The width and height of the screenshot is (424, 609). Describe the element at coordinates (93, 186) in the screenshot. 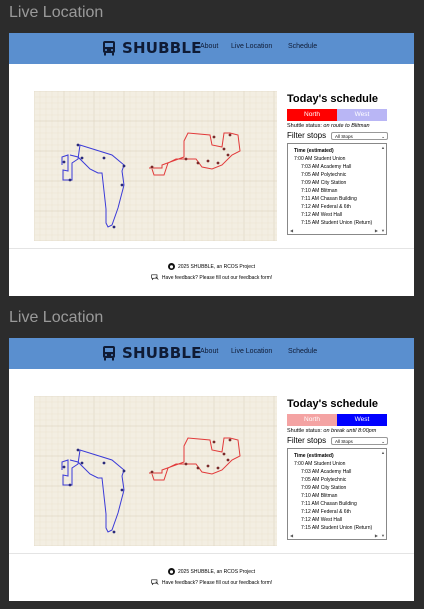

I see `west-route-line` at that location.